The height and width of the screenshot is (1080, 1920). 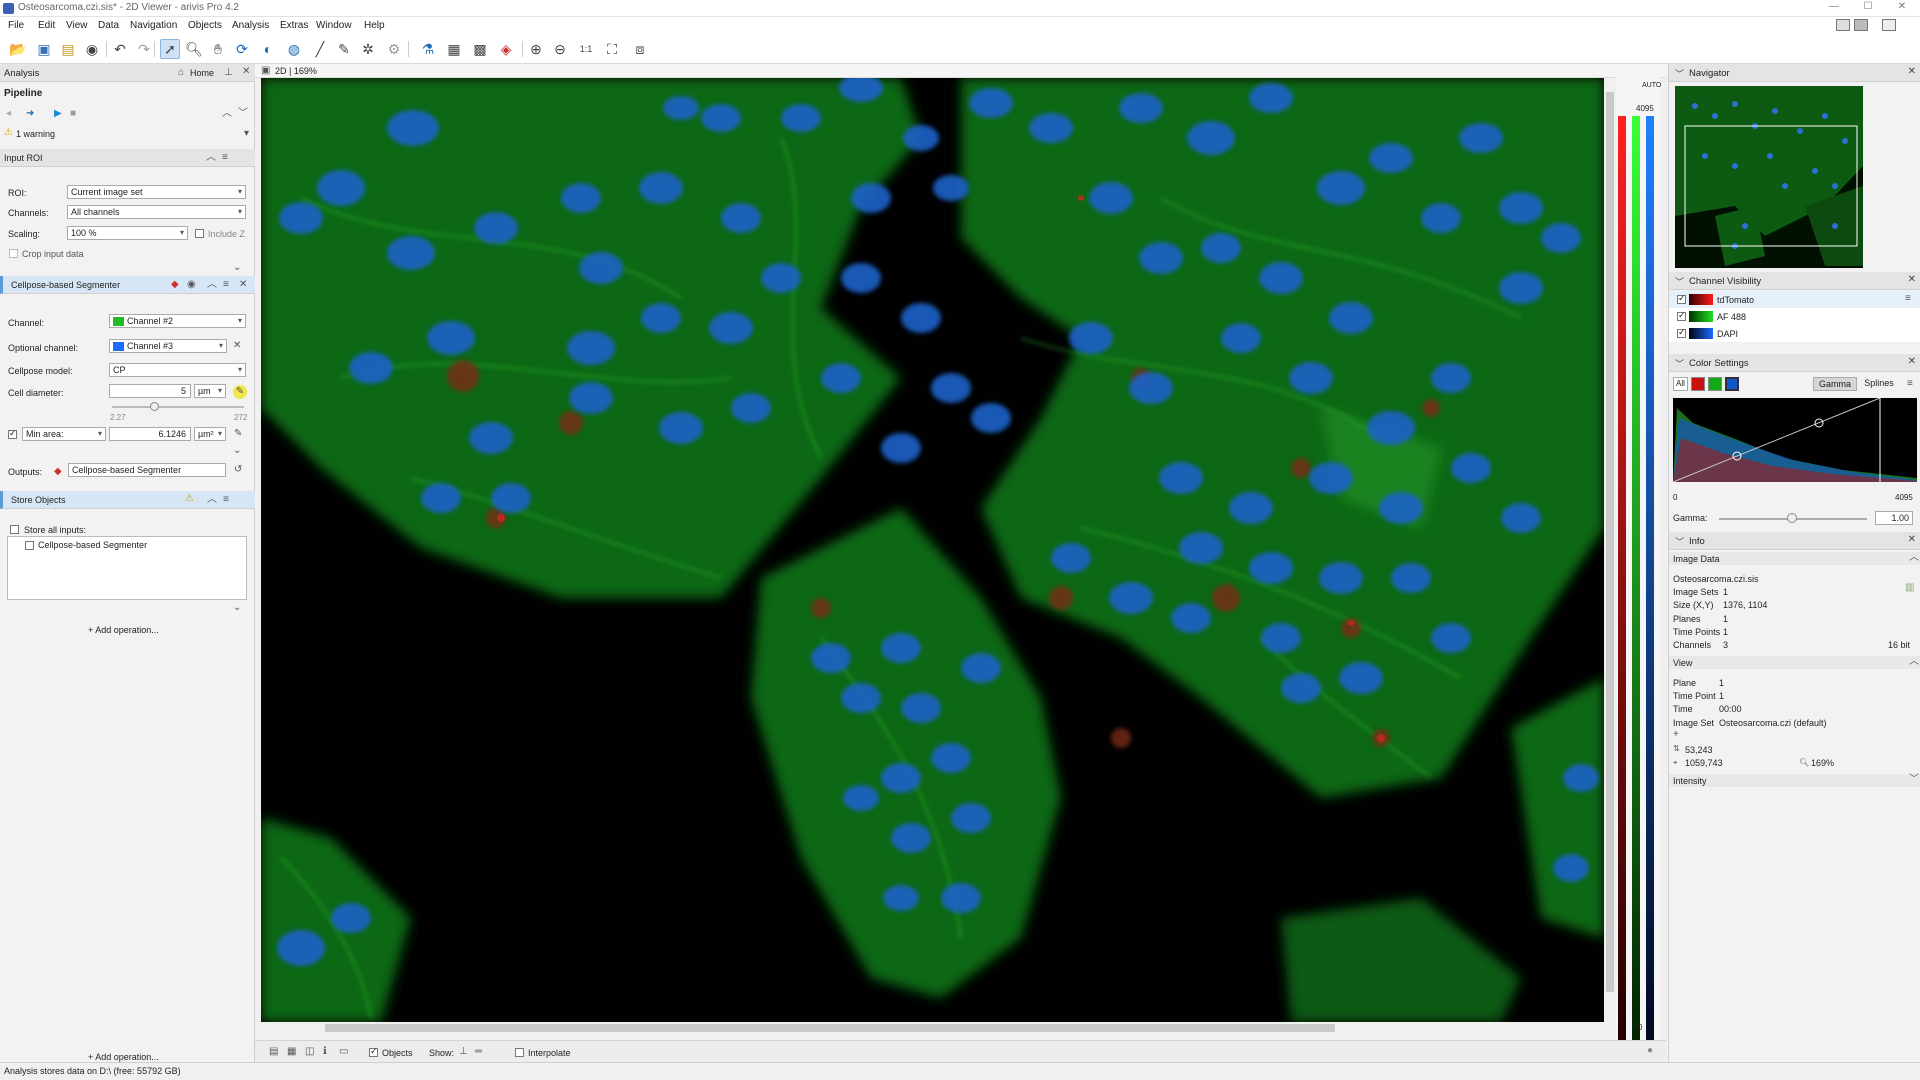 I want to click on expand-more-icon: ⌄, so click(x=237, y=608).